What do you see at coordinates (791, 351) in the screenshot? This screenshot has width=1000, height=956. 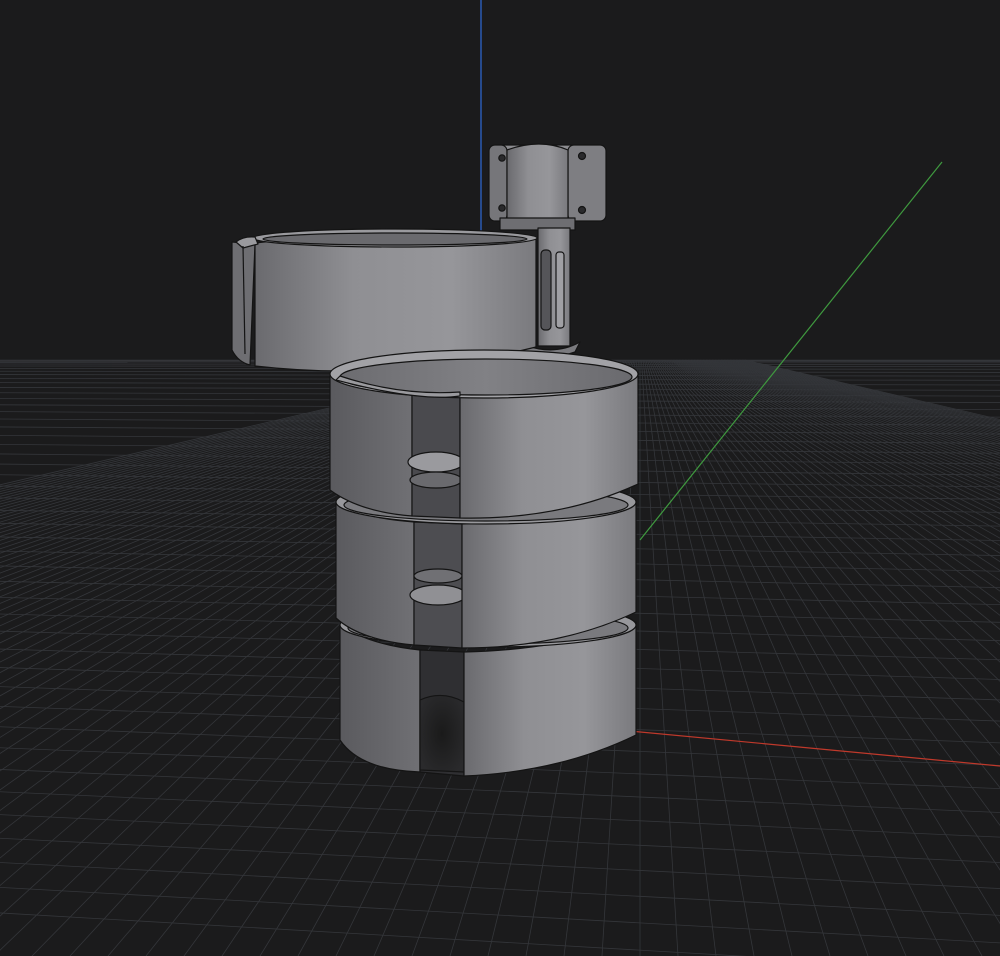 I see `y-axis-line` at bounding box center [791, 351].